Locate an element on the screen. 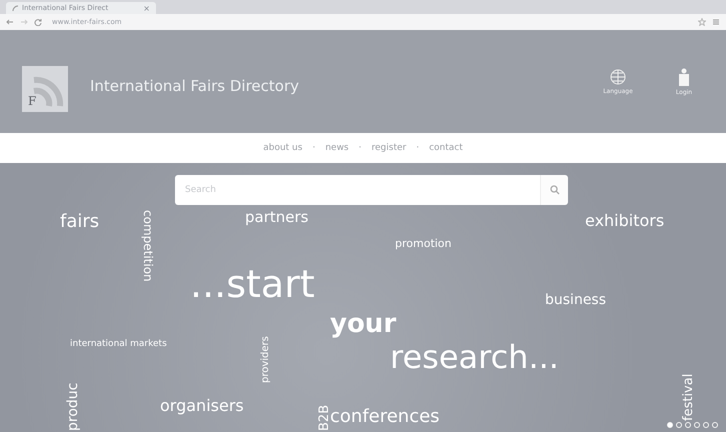  hero-word: promotion is located at coordinates (423, 243).